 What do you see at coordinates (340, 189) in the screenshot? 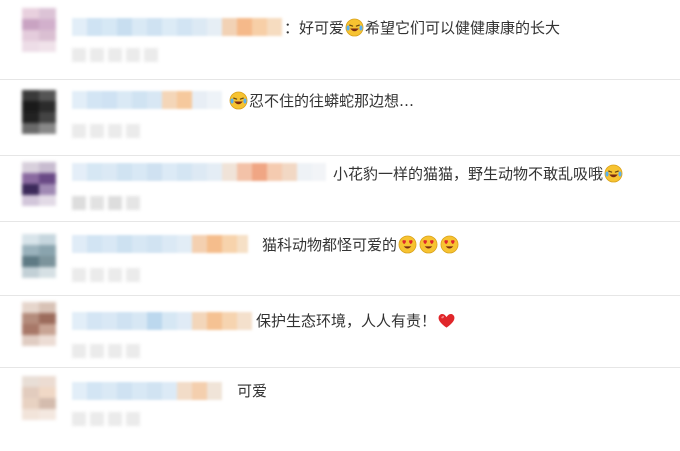
I see `comment-item: 小花豹一样的猫猫，野生动物不敢乱吸哦` at bounding box center [340, 189].